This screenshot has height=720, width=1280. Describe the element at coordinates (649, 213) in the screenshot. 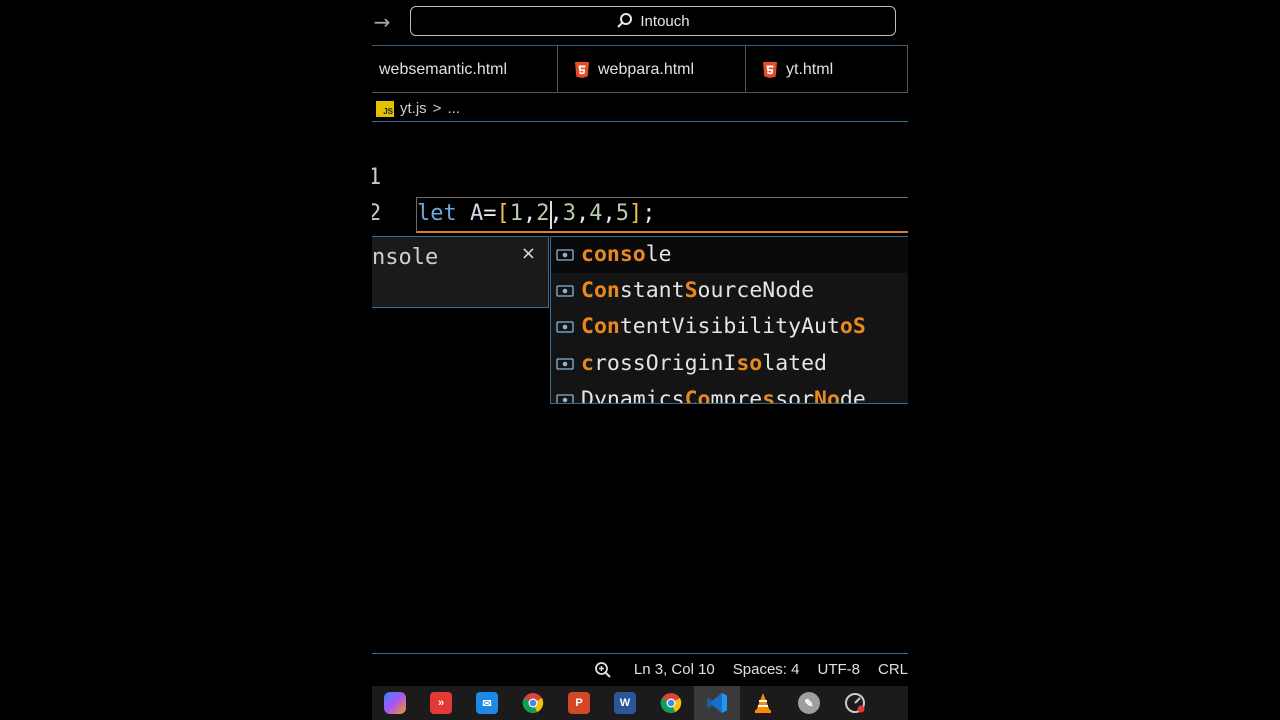

I see `semicolon: ;` at that location.